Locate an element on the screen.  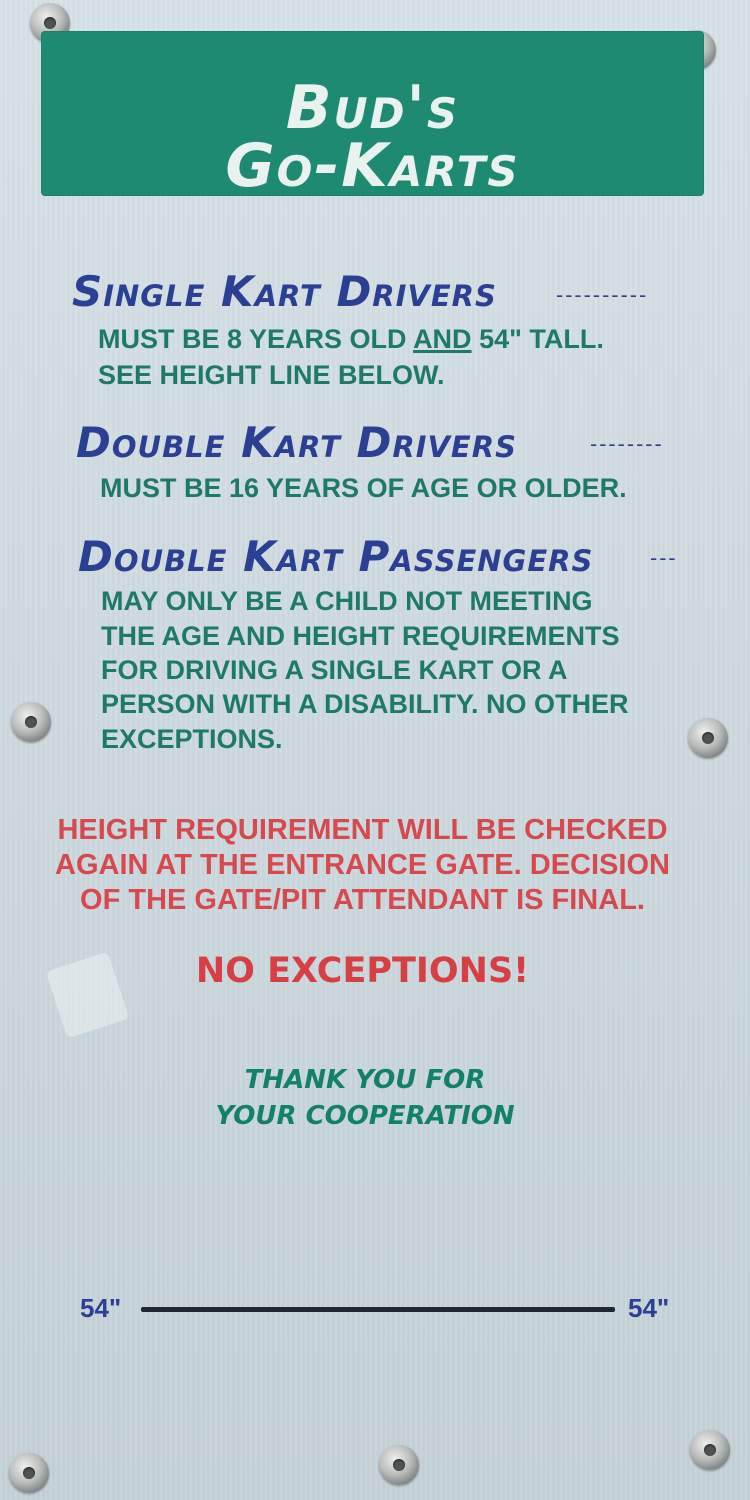
rule-line: MUST BE 8 YEARS OLD AND 54" TALL. is located at coordinates (351, 339).